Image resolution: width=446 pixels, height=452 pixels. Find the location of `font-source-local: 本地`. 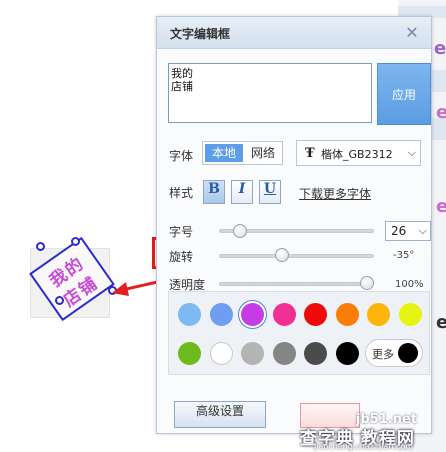

font-source-local: 本地 is located at coordinates (224, 153).